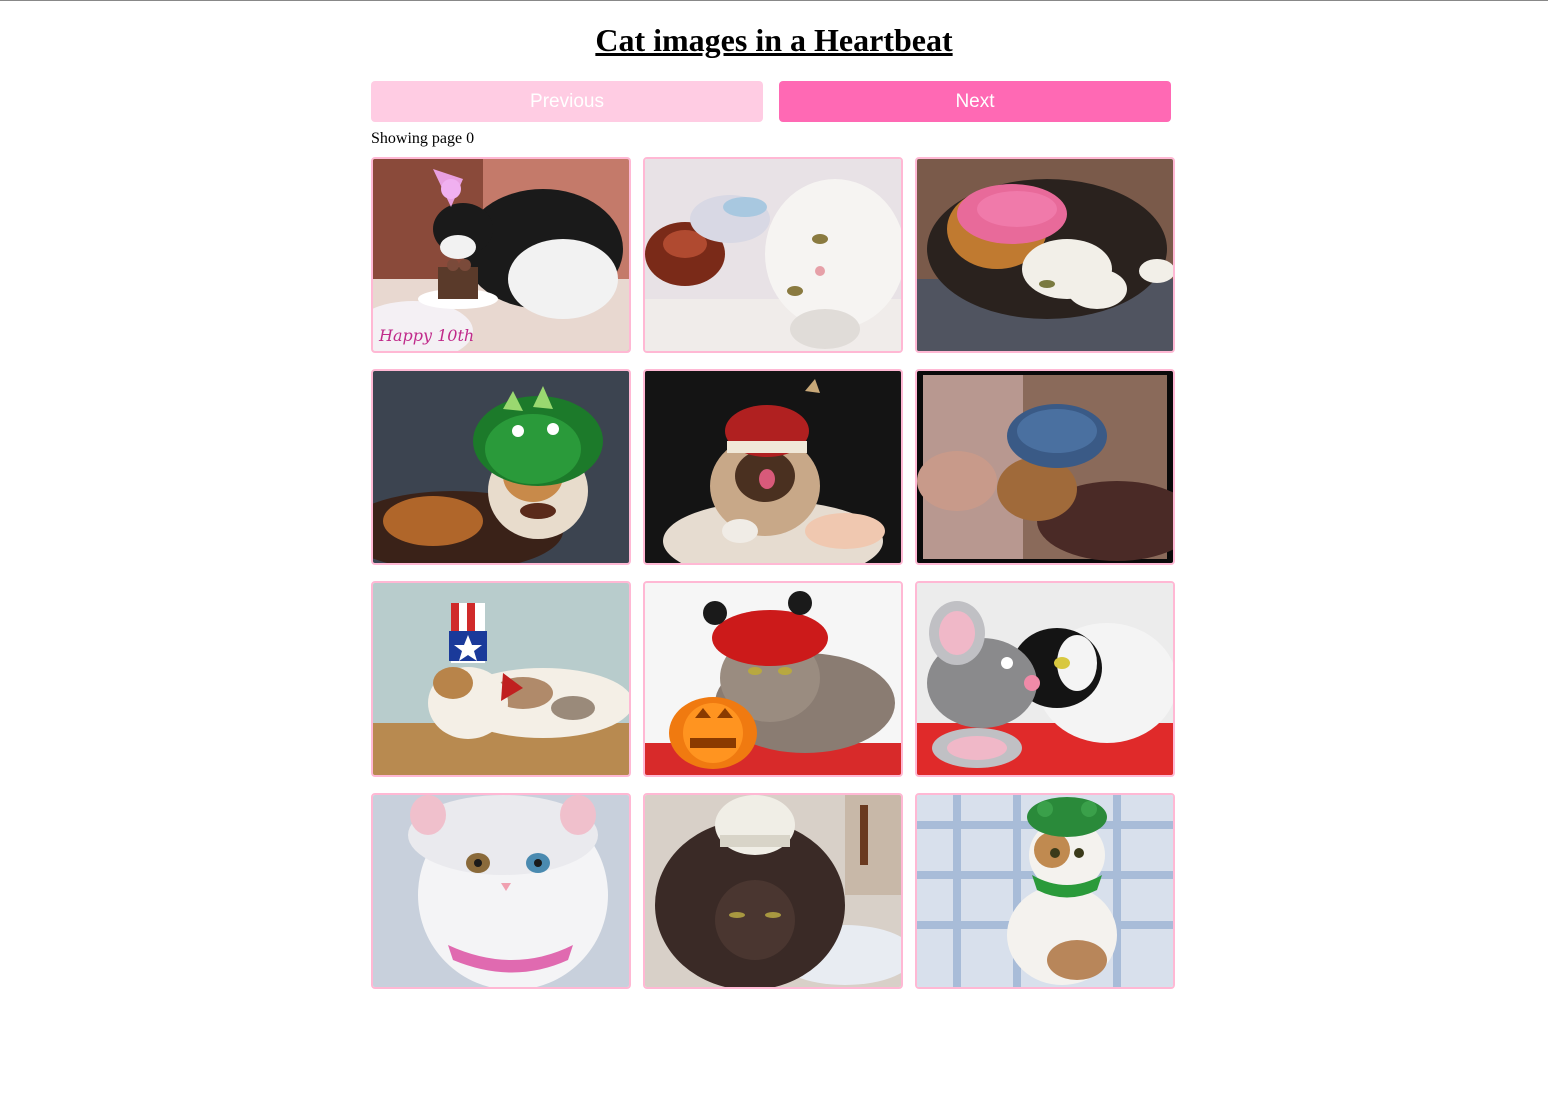  I want to click on cat-mouse-costume-image, so click(1045, 679).